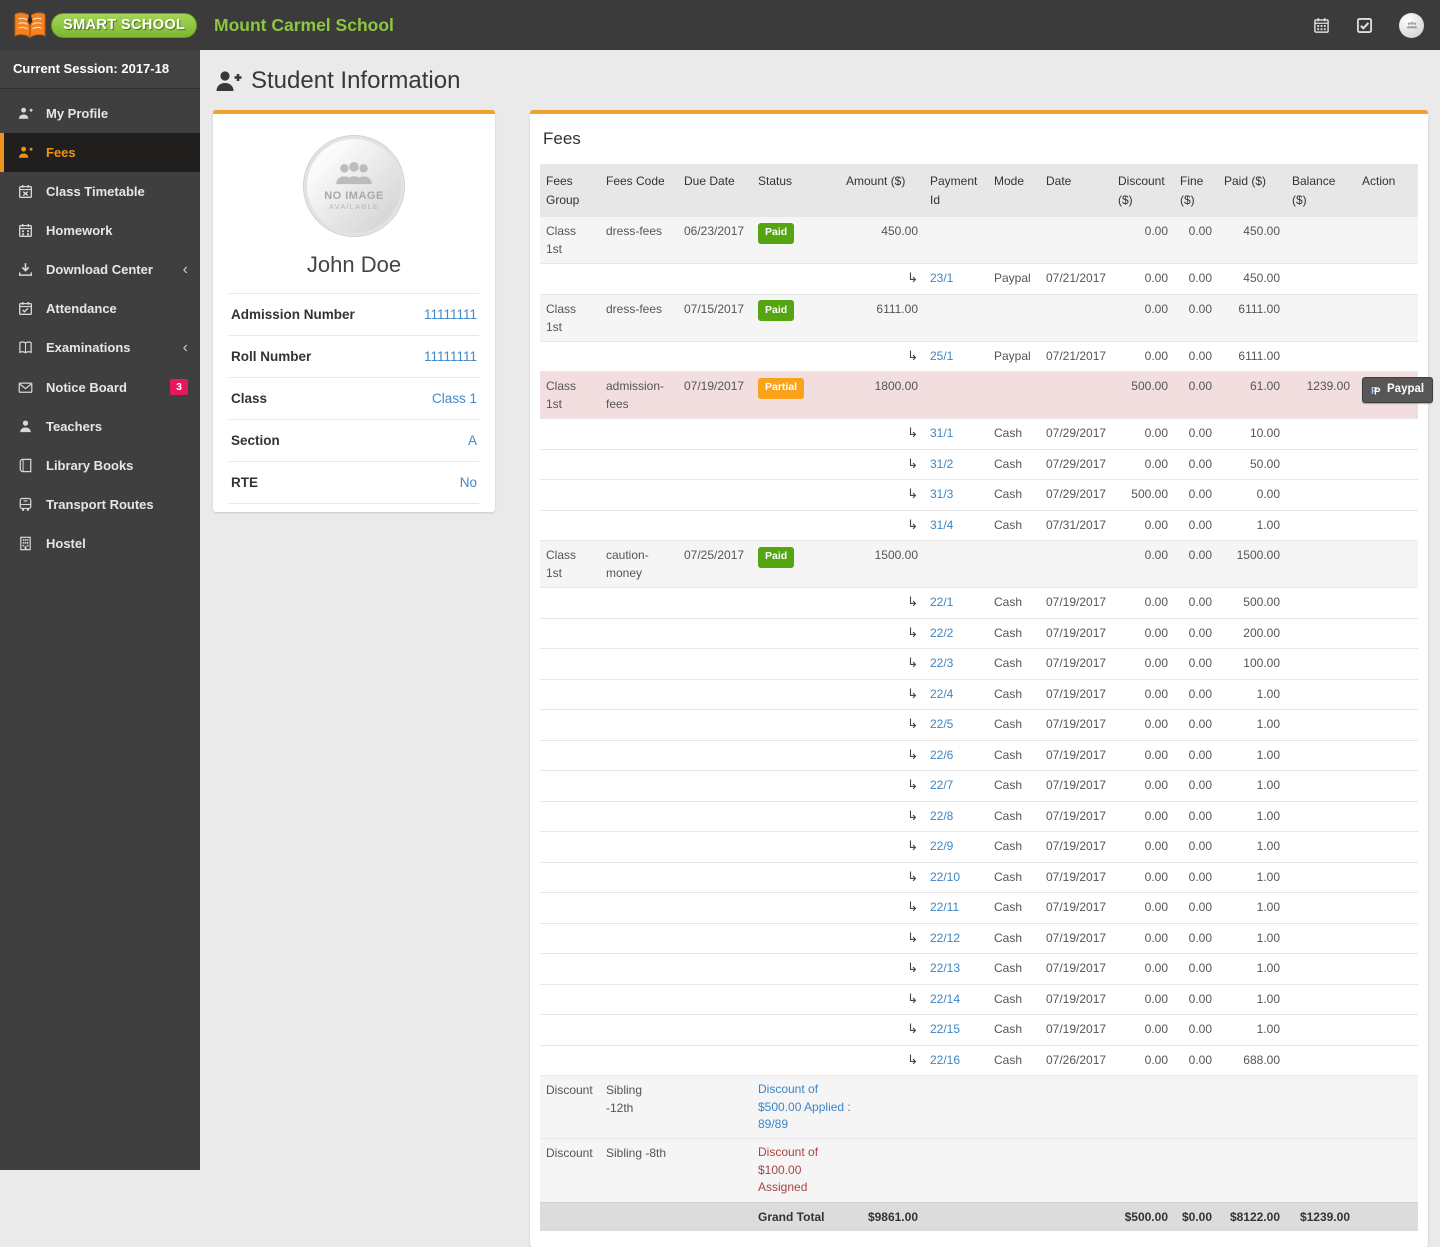  I want to click on column-header-action: Action, so click(1387, 191).